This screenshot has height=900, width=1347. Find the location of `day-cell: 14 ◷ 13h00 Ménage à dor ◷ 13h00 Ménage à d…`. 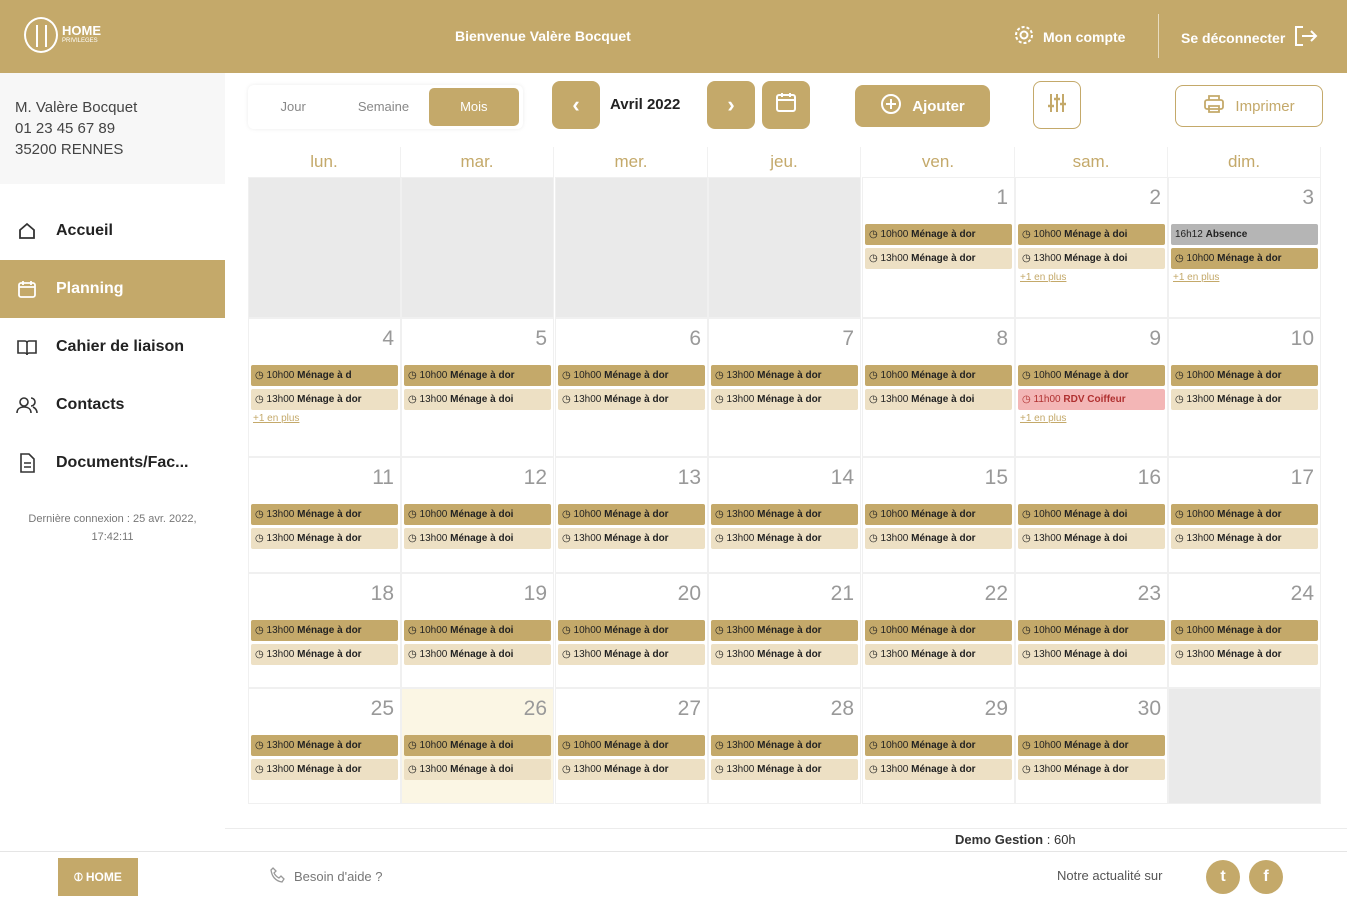

day-cell: 14 ◷ 13h00 Ménage à dor ◷ 13h00 Ménage à d… is located at coordinates (784, 515).